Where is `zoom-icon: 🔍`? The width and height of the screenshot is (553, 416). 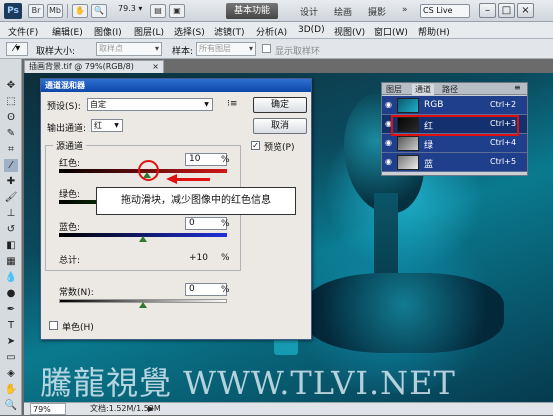
zoom-icon: 🔍 is located at coordinates (99, 11).